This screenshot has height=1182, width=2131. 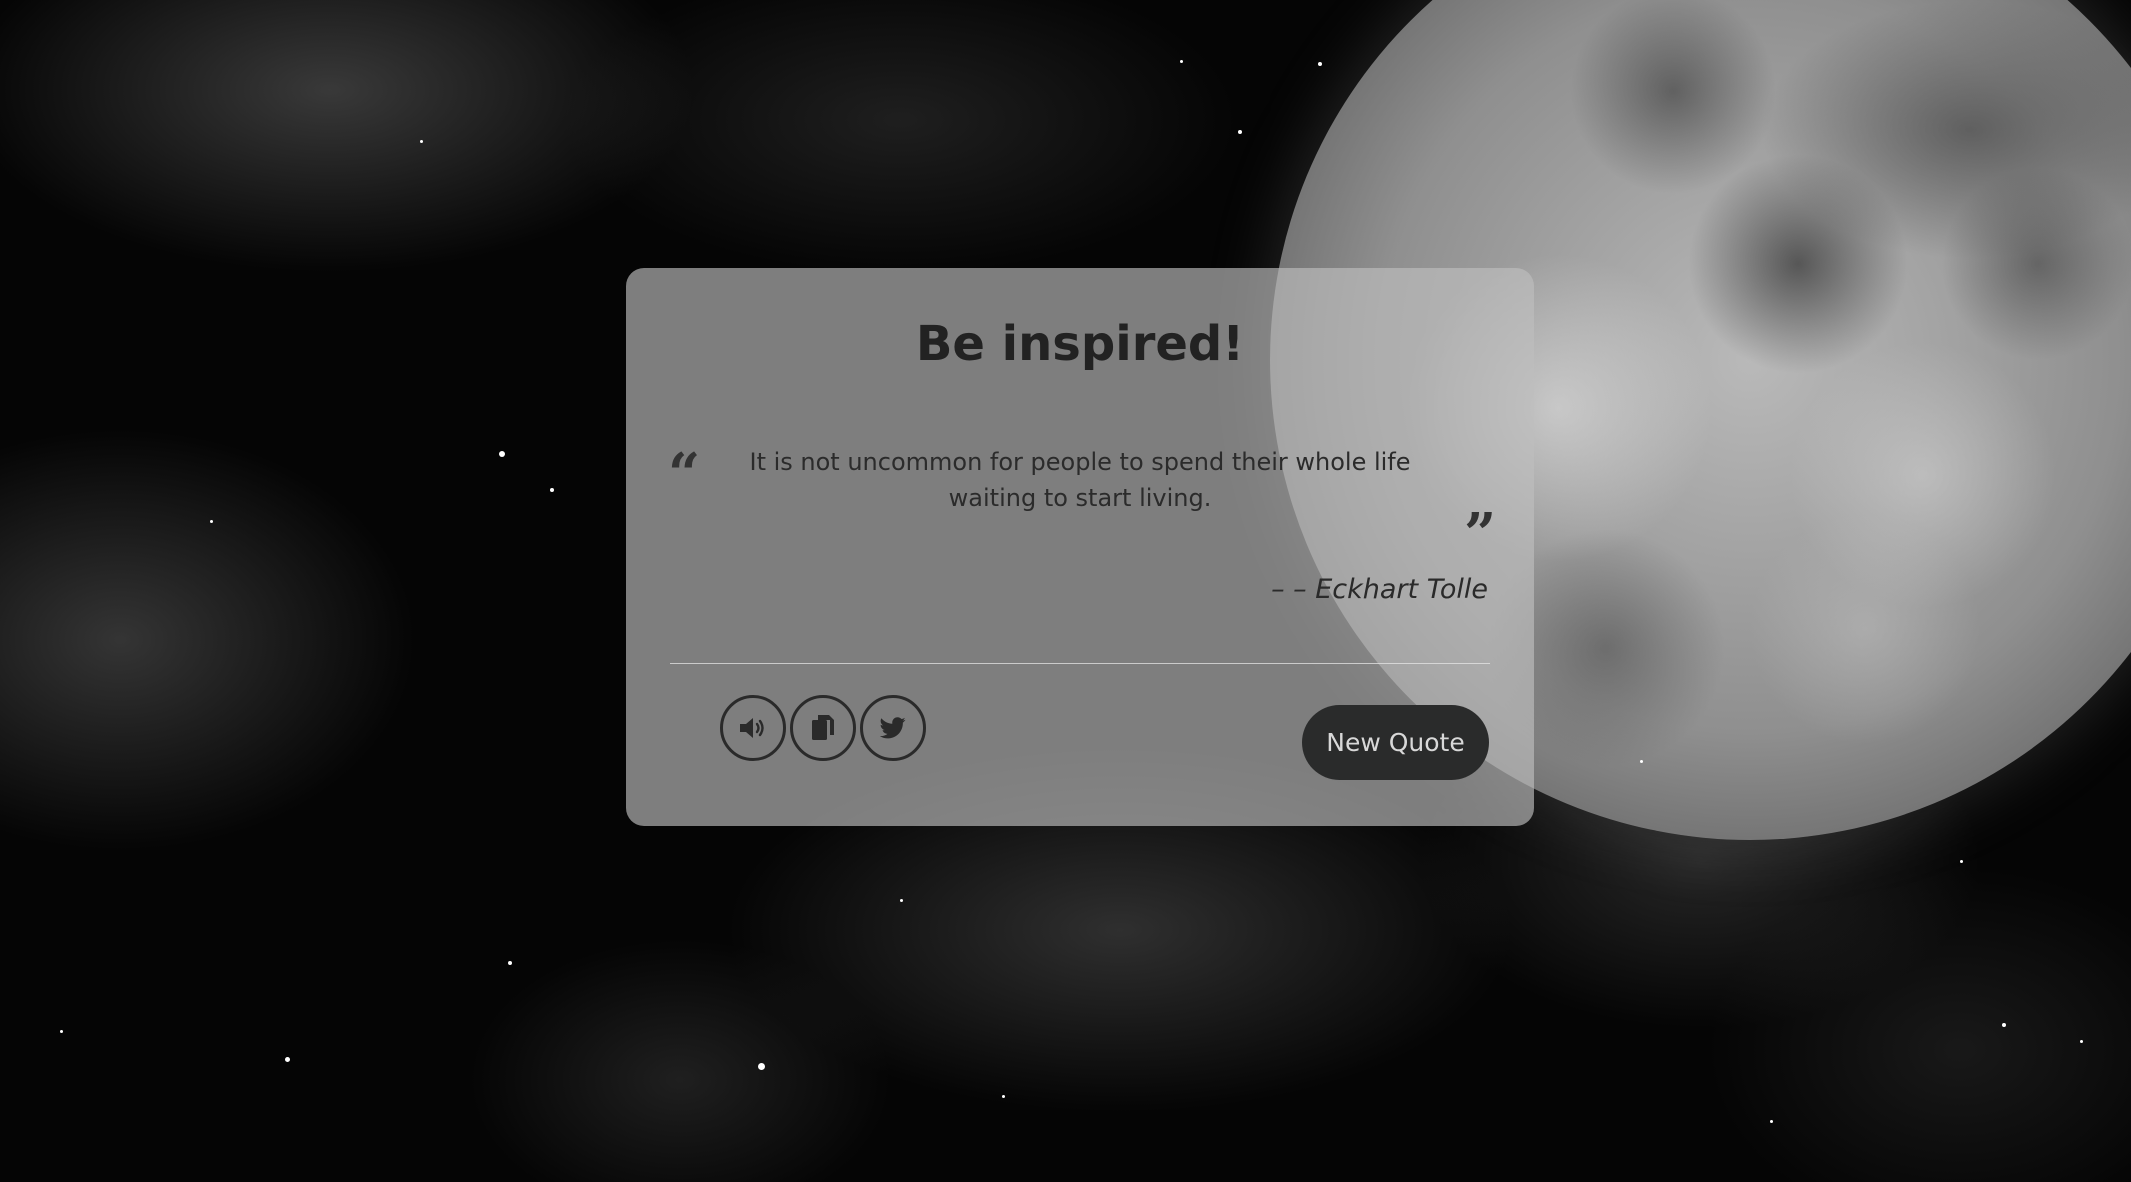 What do you see at coordinates (1379, 589) in the screenshot?
I see `quote-author: – – Eckhart Tolle` at bounding box center [1379, 589].